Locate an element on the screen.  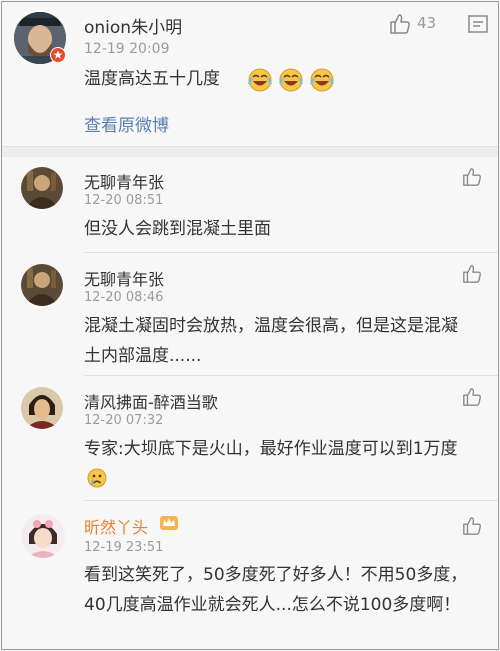
reply-username: 清风拂面-醉酒当歌 is located at coordinates (151, 401).